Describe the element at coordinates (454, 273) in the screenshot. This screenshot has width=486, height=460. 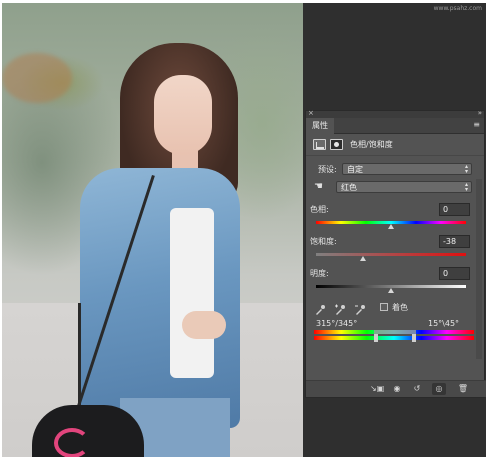
I see `lightness-input: 0` at that location.